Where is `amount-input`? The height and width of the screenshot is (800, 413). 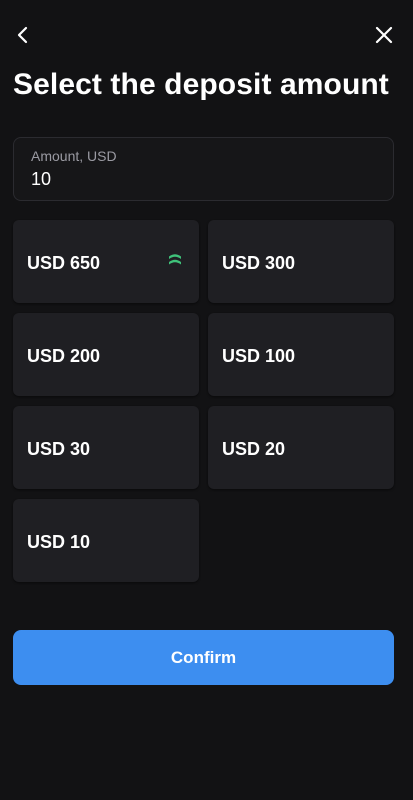 amount-input is located at coordinates (201, 179).